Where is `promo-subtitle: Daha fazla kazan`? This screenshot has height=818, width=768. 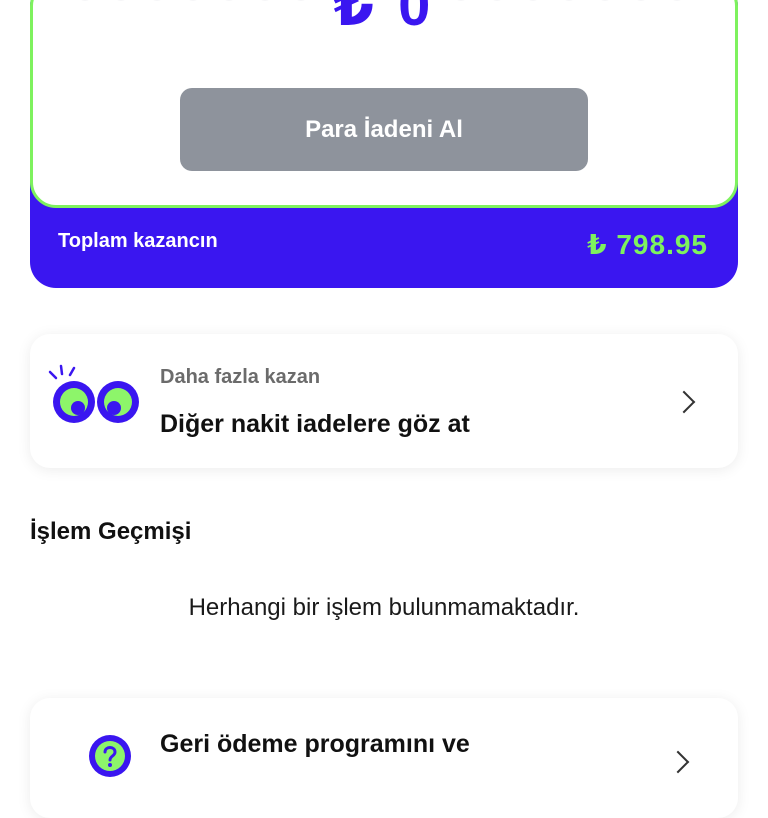
promo-subtitle: Daha fazla kazan is located at coordinates (240, 377).